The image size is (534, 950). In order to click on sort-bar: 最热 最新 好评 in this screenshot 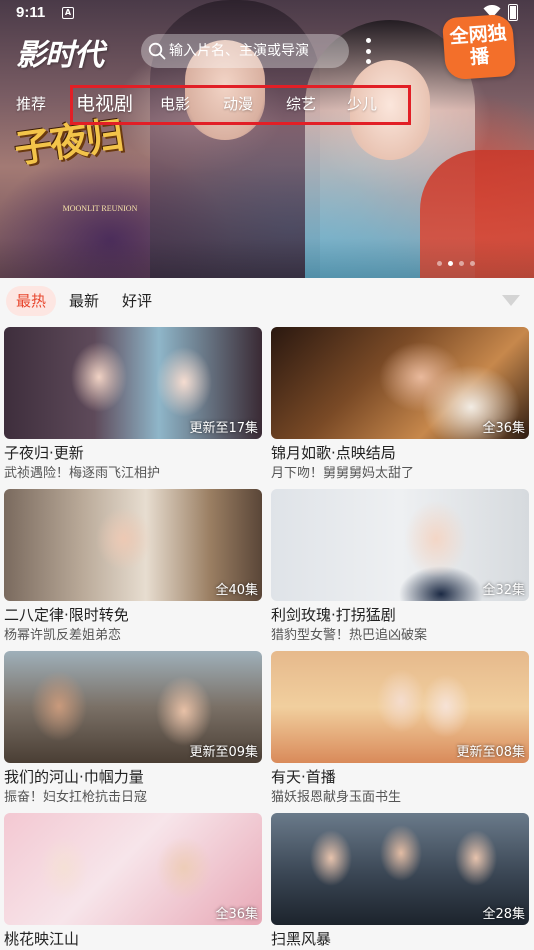, I will do `click(267, 301)`.